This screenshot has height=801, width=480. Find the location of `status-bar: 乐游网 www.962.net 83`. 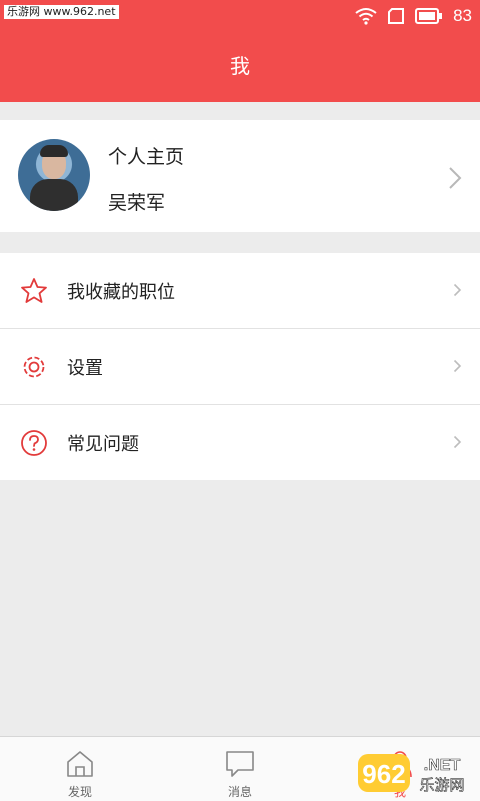

status-bar: 乐游网 www.962.net 83 is located at coordinates (240, 16).